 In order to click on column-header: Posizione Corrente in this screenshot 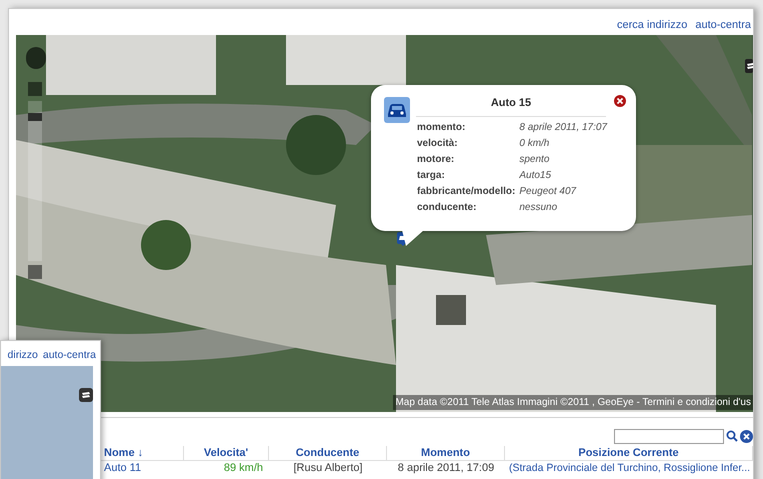, I will do `click(629, 453)`.